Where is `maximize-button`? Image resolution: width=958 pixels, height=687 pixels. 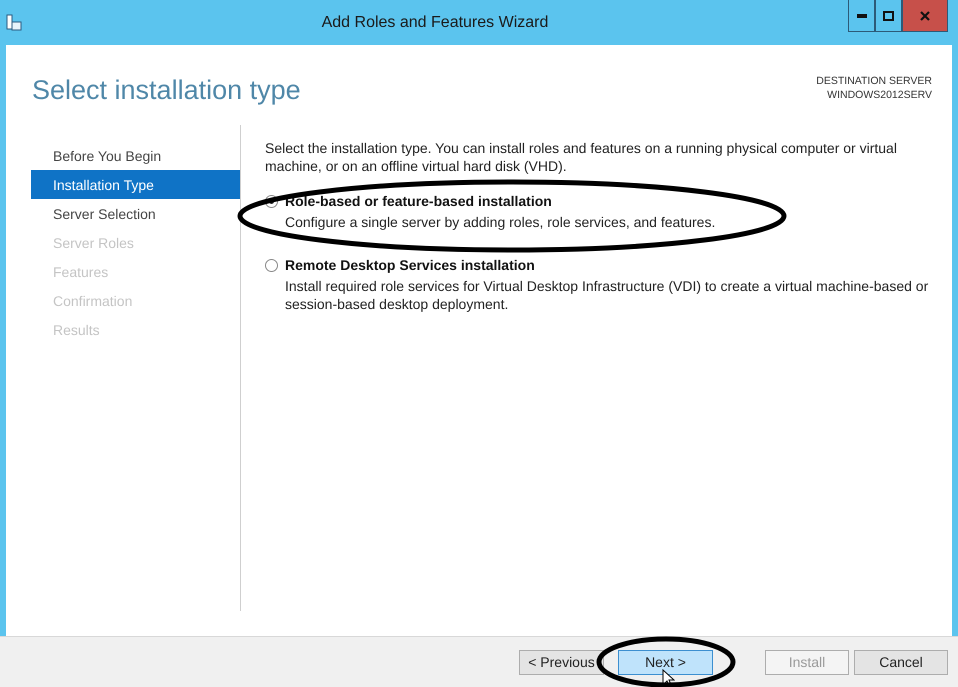 maximize-button is located at coordinates (888, 16).